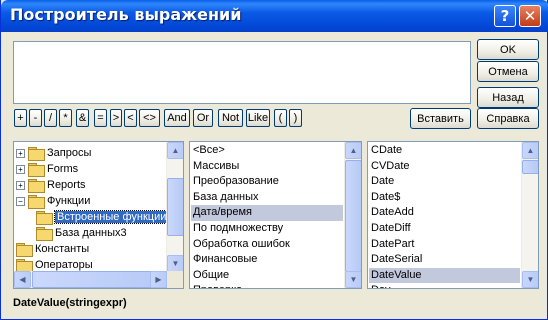 This screenshot has width=548, height=320. I want to click on list-item: Преобразование, so click(267, 182).